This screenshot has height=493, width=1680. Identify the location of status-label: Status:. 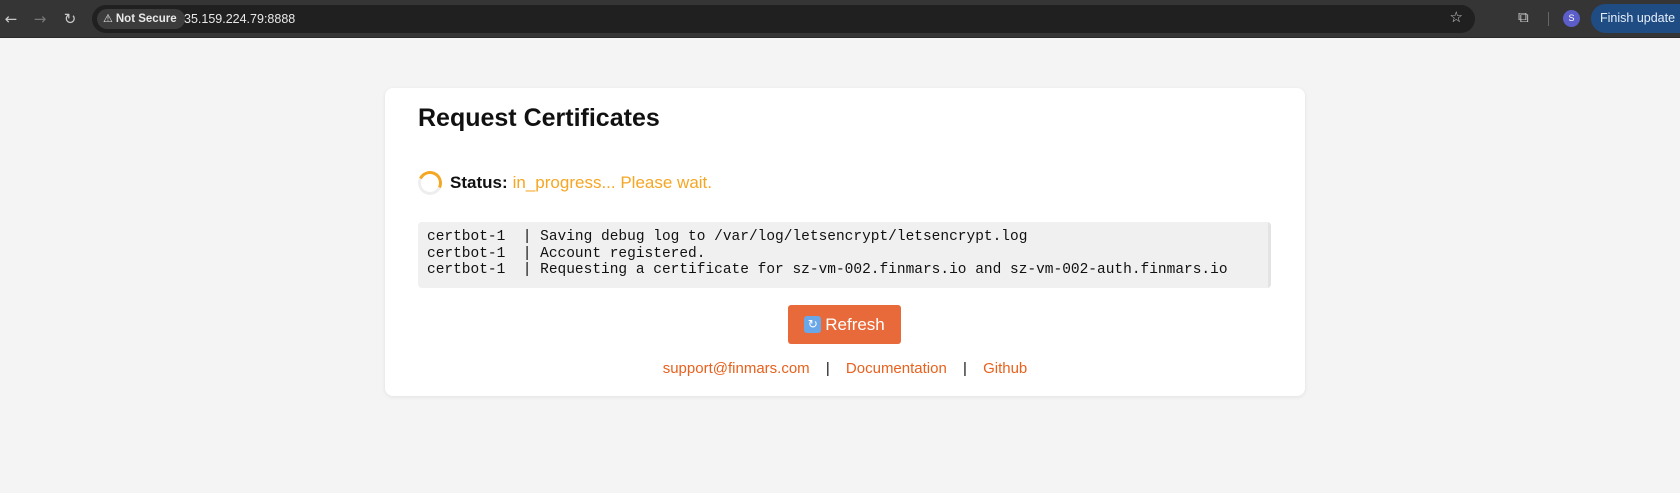
(479, 182).